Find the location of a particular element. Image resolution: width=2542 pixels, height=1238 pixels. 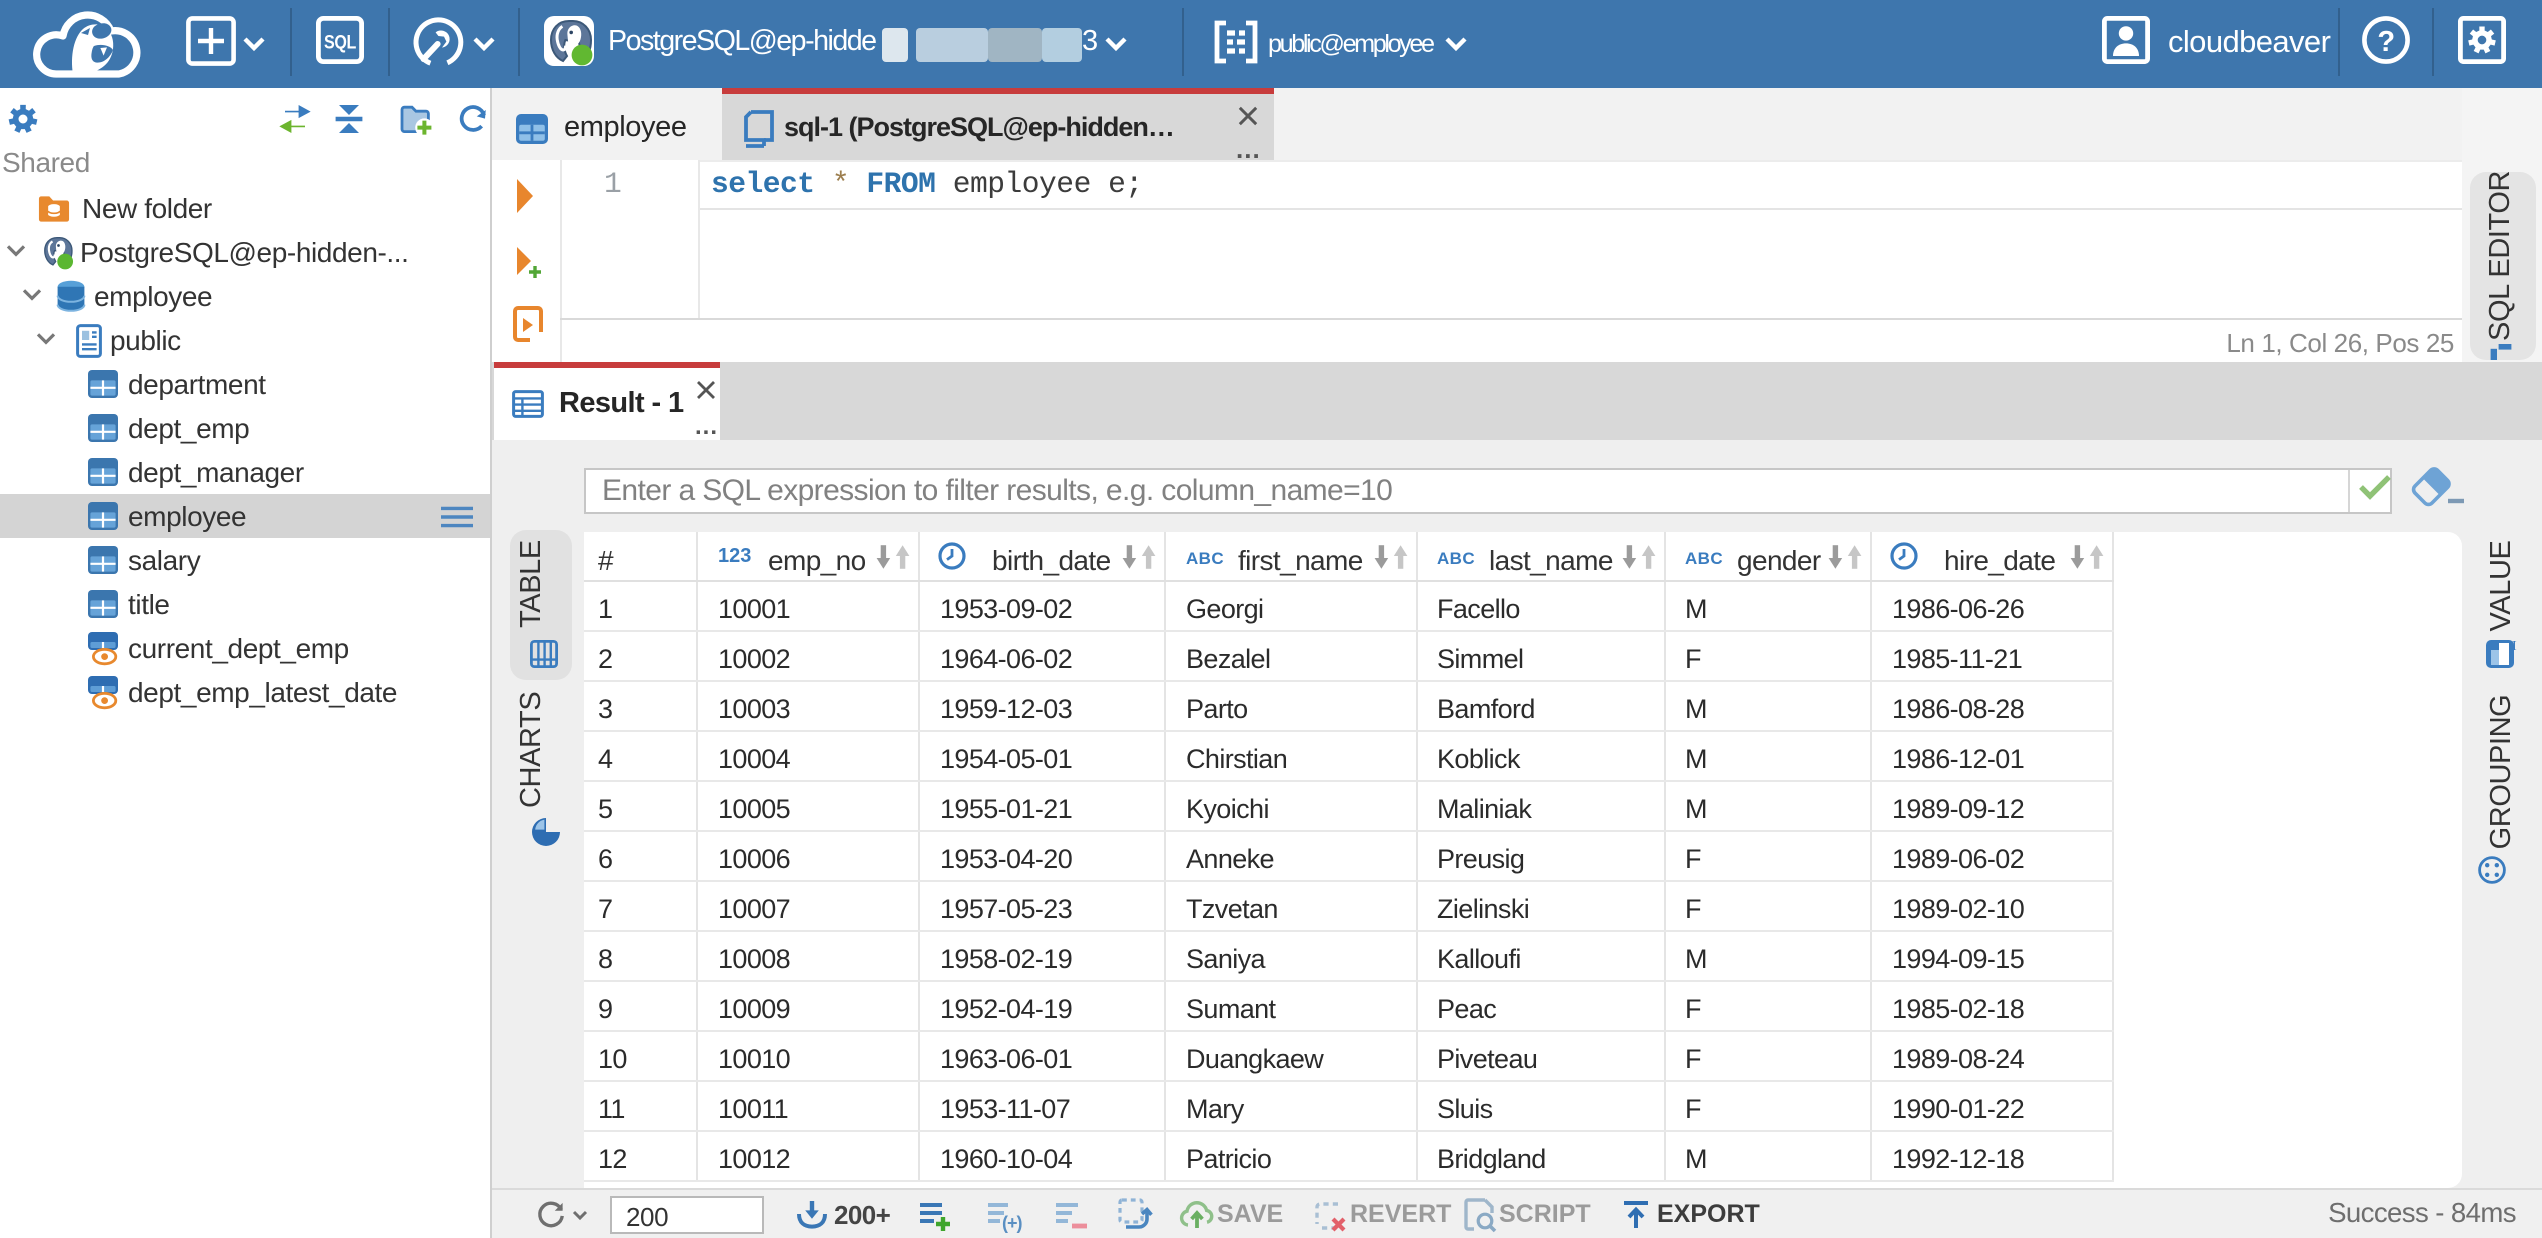

svg-text: I is located at coordinates (2514, 646).